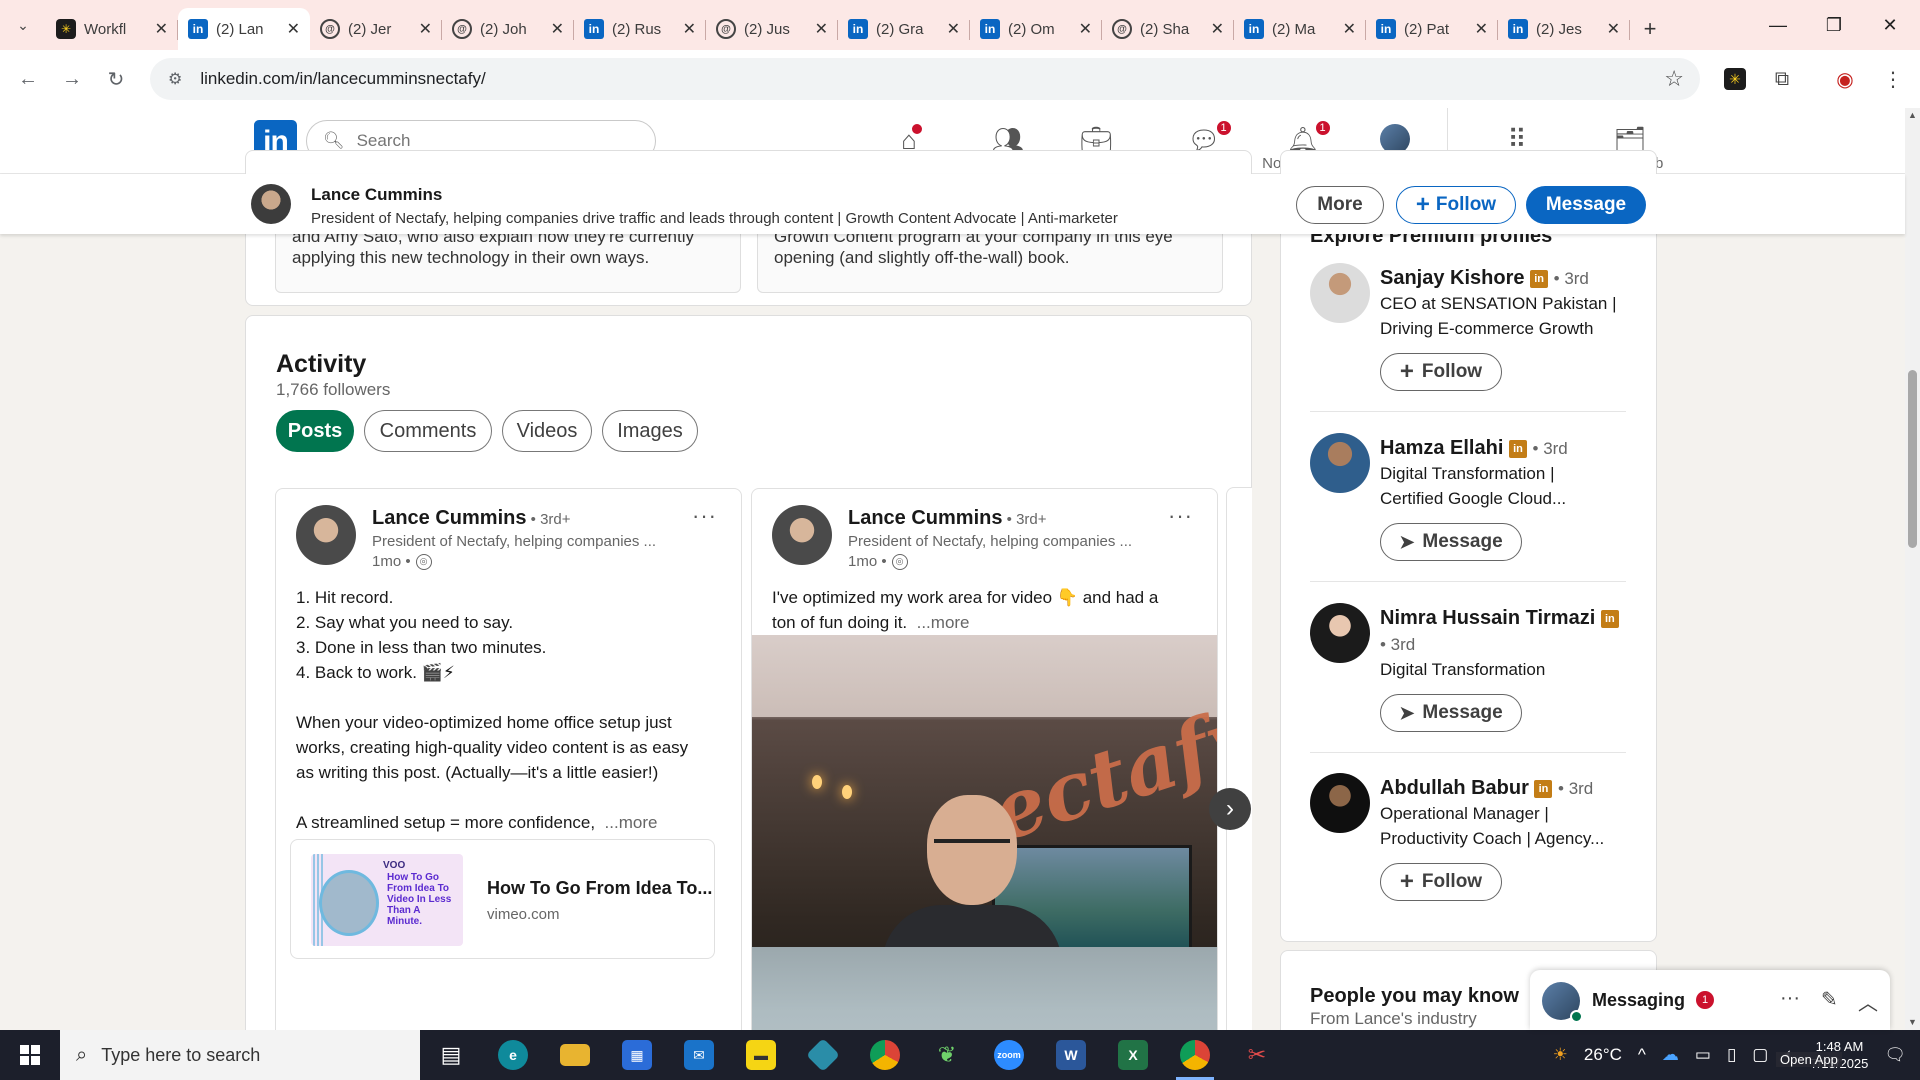  What do you see at coordinates (1912, 459) in the screenshot?
I see `scrollbar-thumb` at bounding box center [1912, 459].